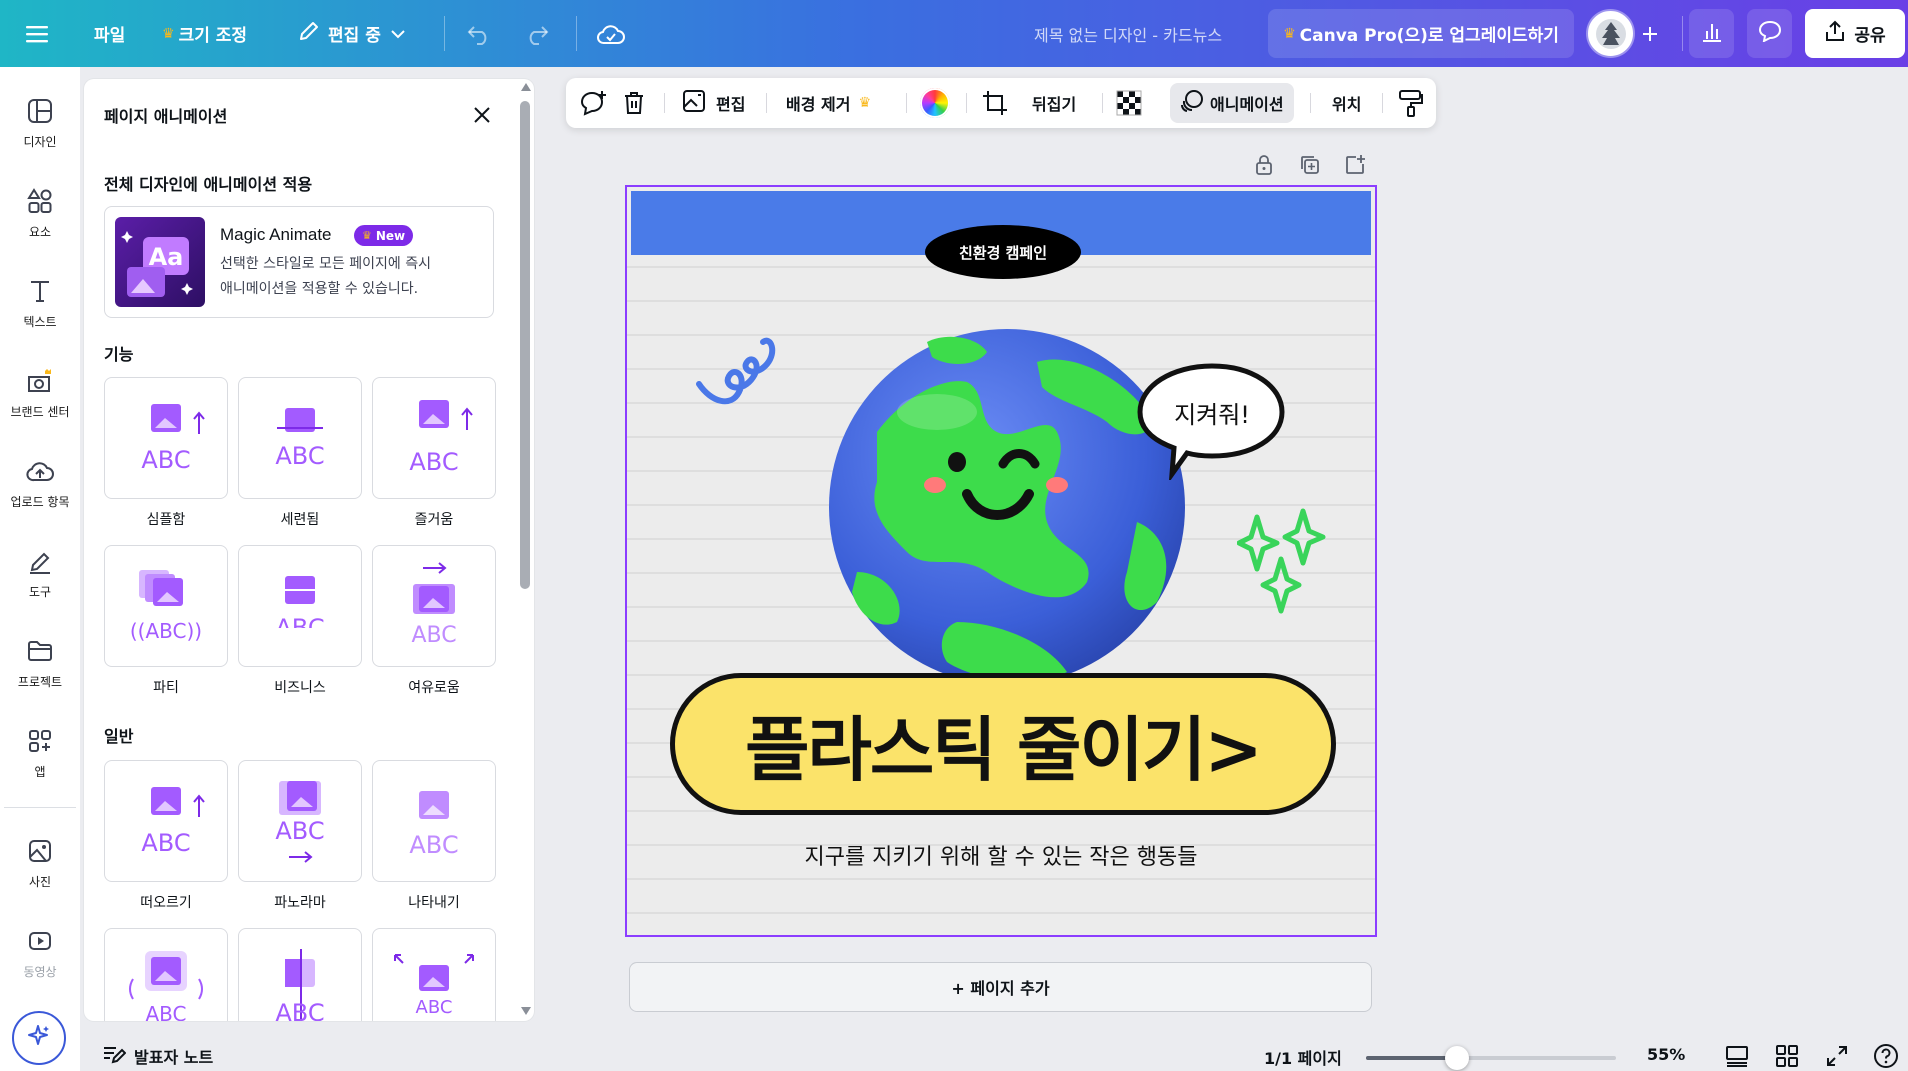  What do you see at coordinates (526, 1011) in the screenshot?
I see `scroll-down-icon` at bounding box center [526, 1011].